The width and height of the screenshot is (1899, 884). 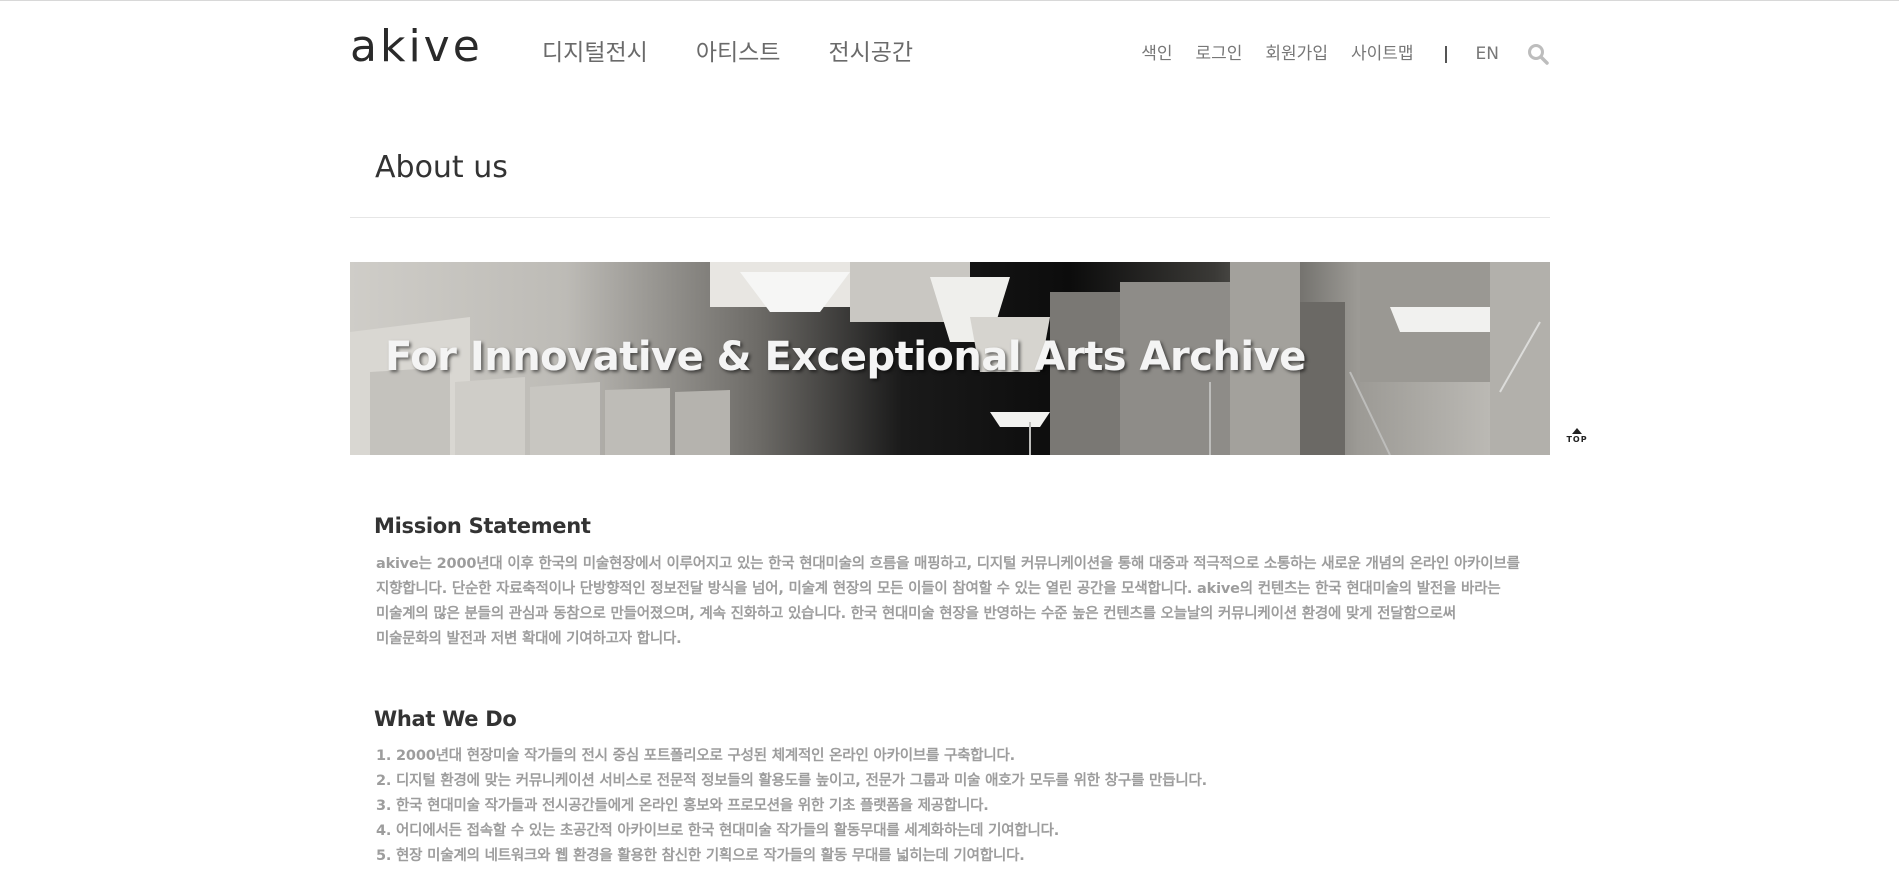 What do you see at coordinates (1382, 54) in the screenshot?
I see `util-sitemap-link: 사이트맵` at bounding box center [1382, 54].